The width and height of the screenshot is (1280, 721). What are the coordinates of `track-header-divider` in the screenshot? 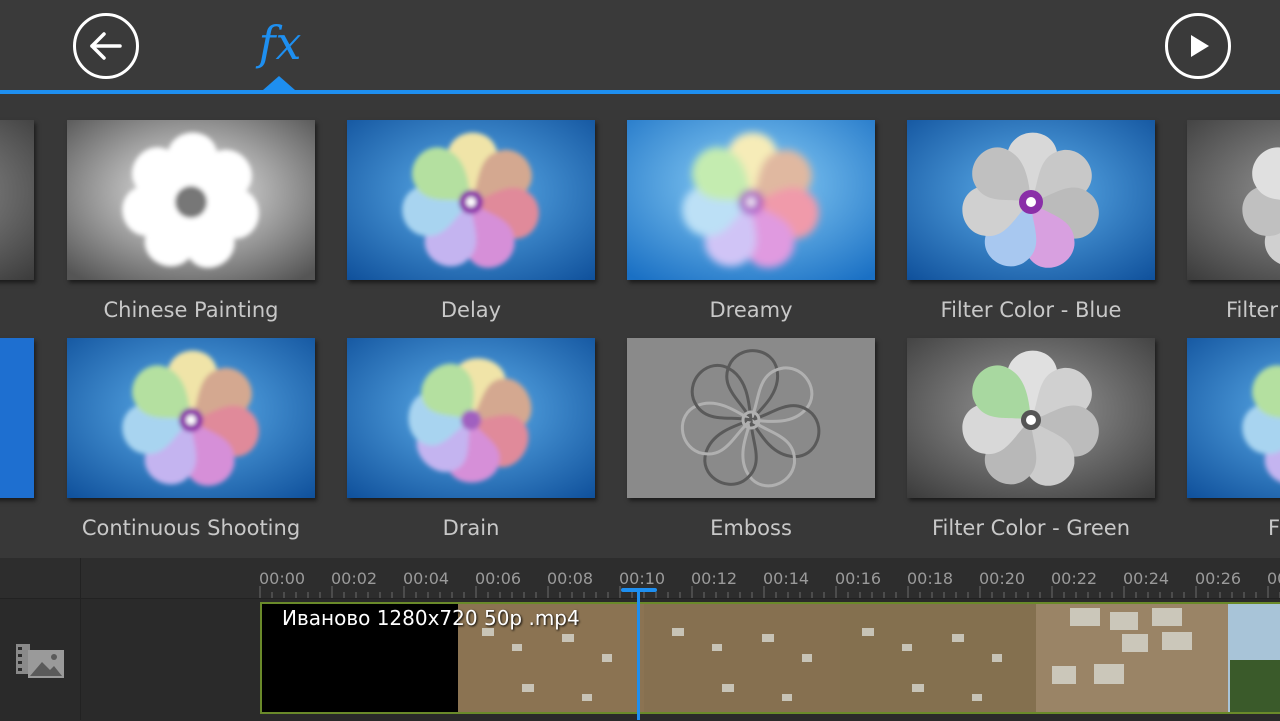 It's located at (80, 639).